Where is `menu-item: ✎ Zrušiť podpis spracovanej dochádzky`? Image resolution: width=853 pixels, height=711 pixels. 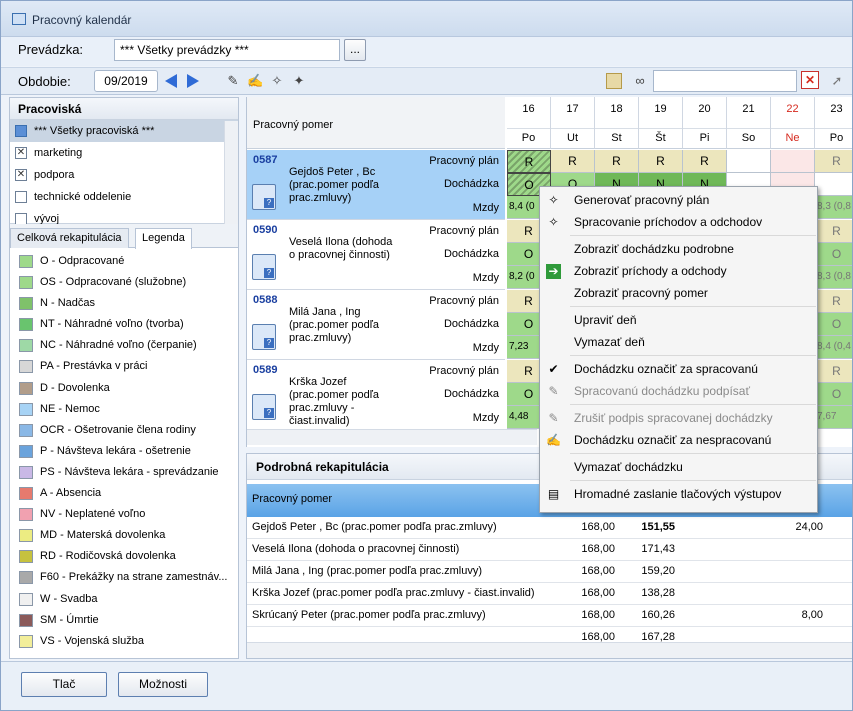
menu-item: ✎ Zrušiť podpis spracovanej dochádzky is located at coordinates (678, 418).